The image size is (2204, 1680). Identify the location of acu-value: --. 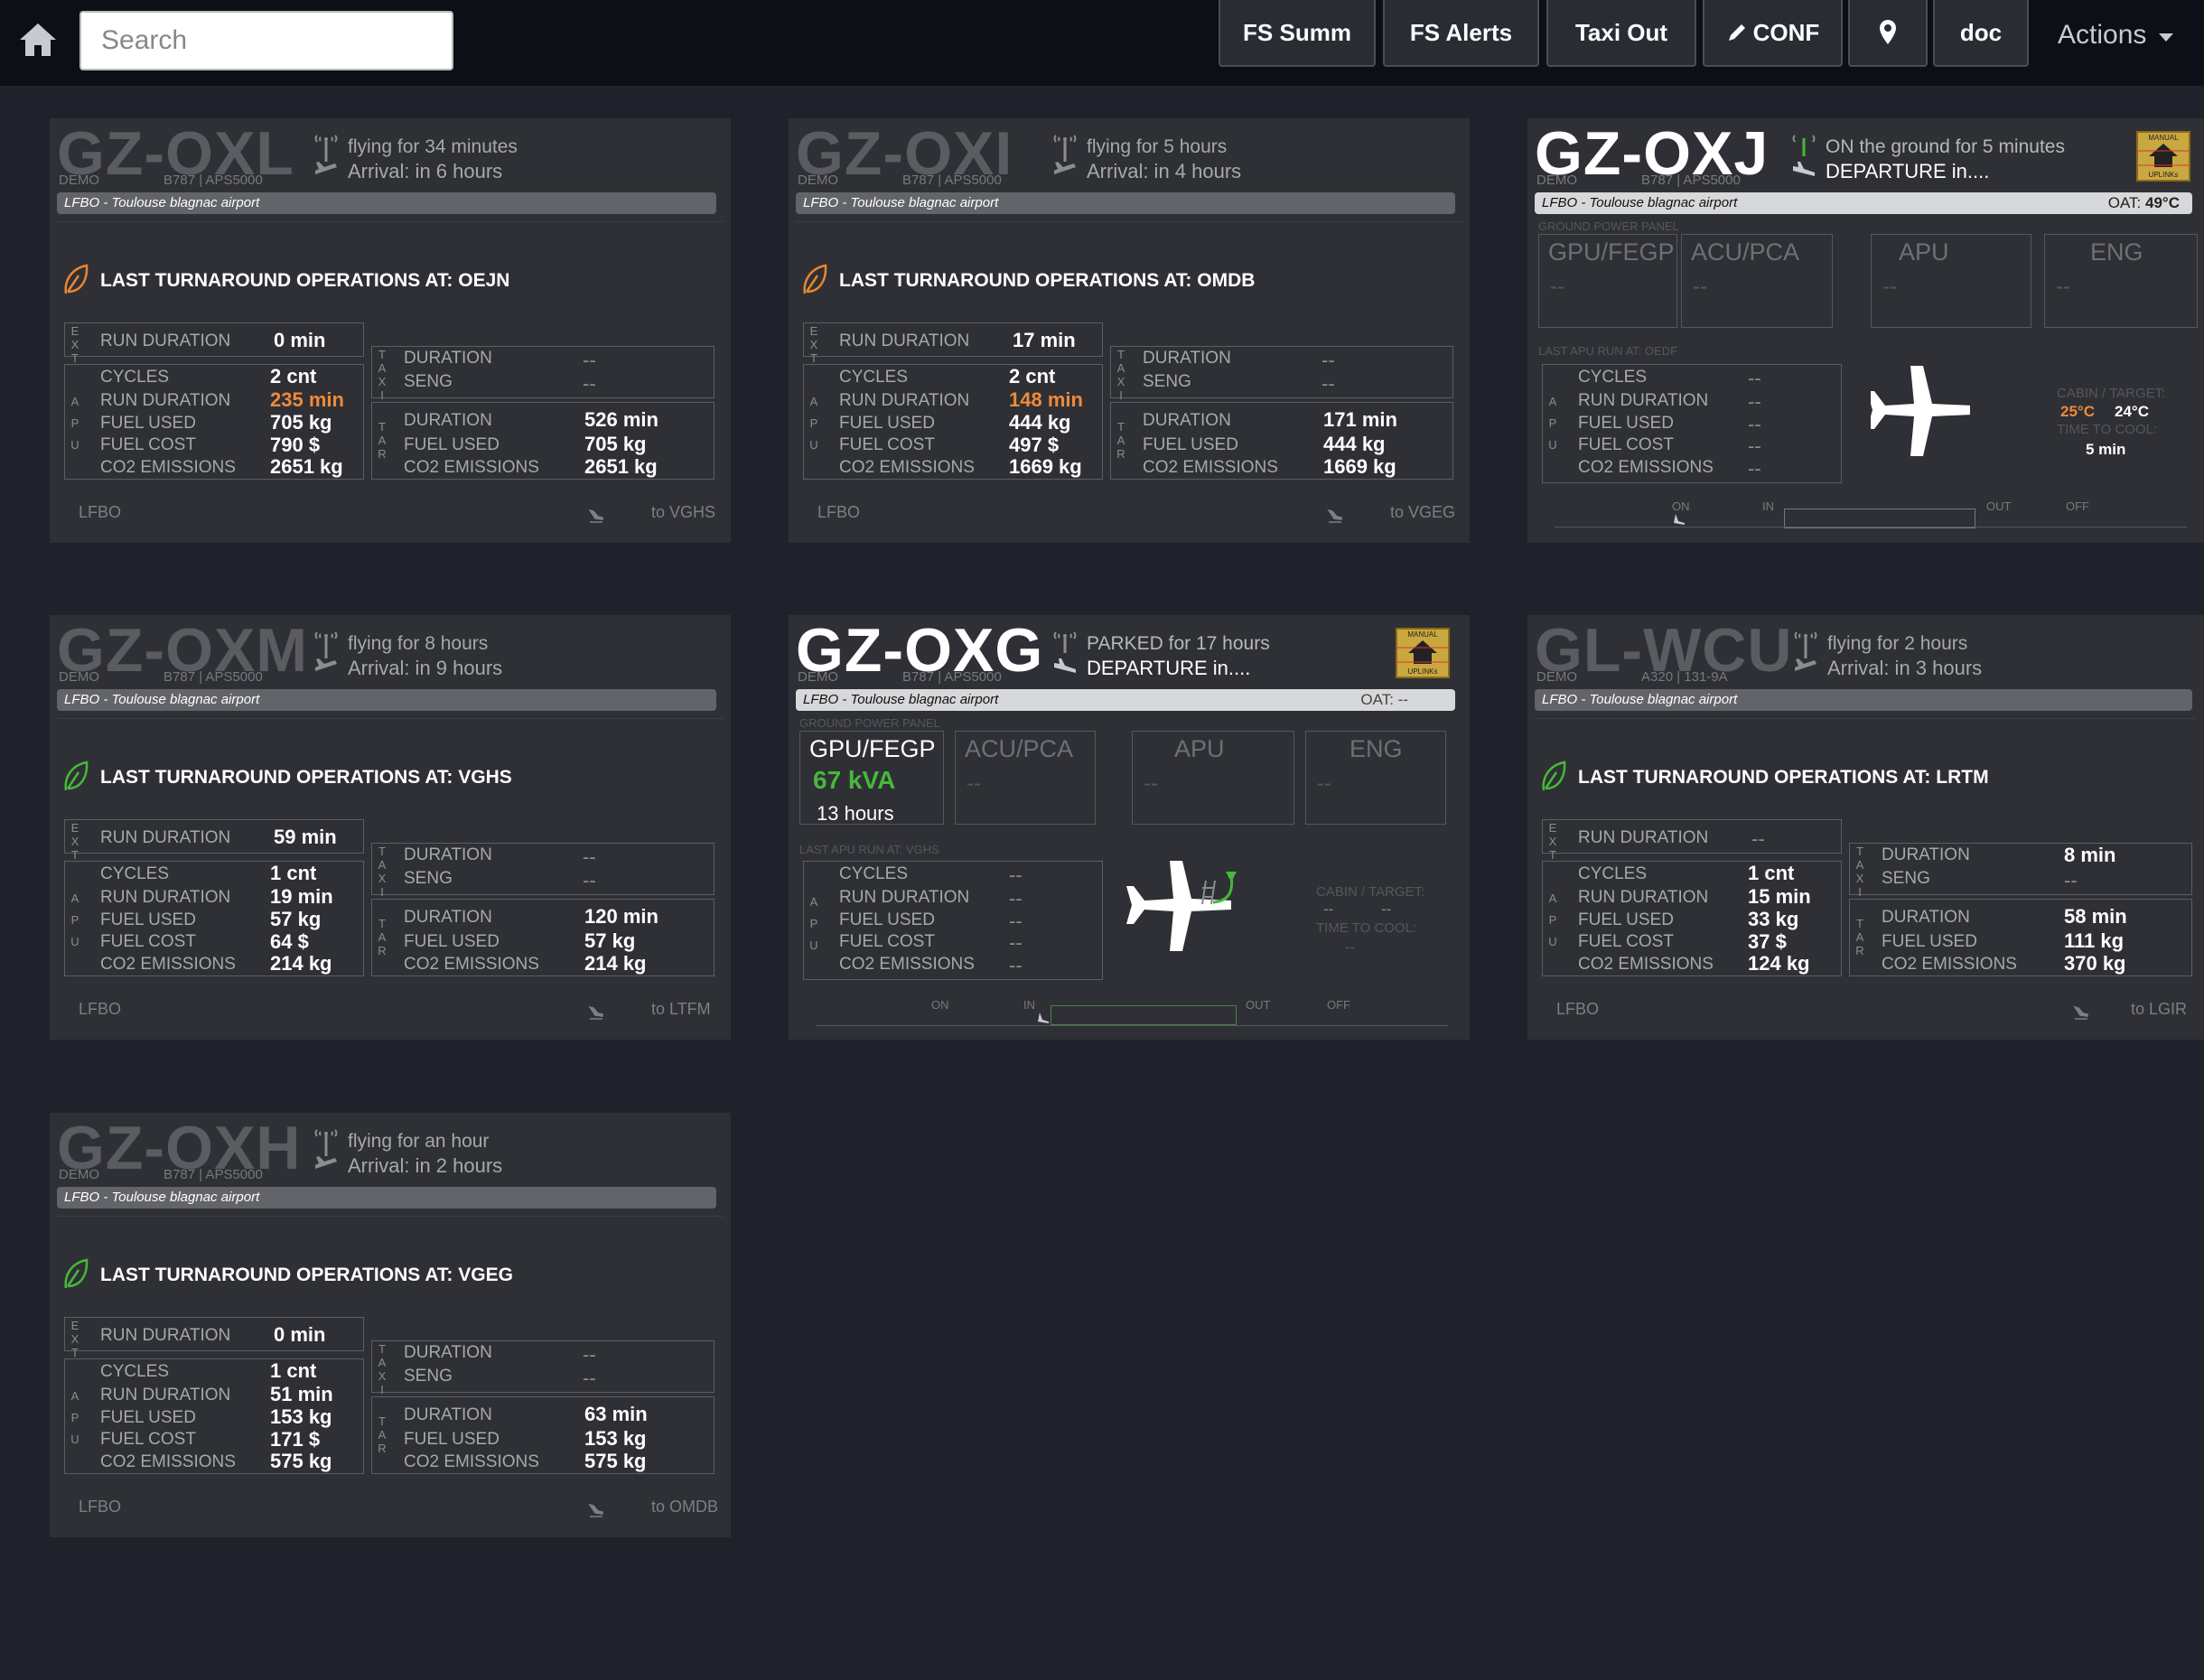
(1700, 287).